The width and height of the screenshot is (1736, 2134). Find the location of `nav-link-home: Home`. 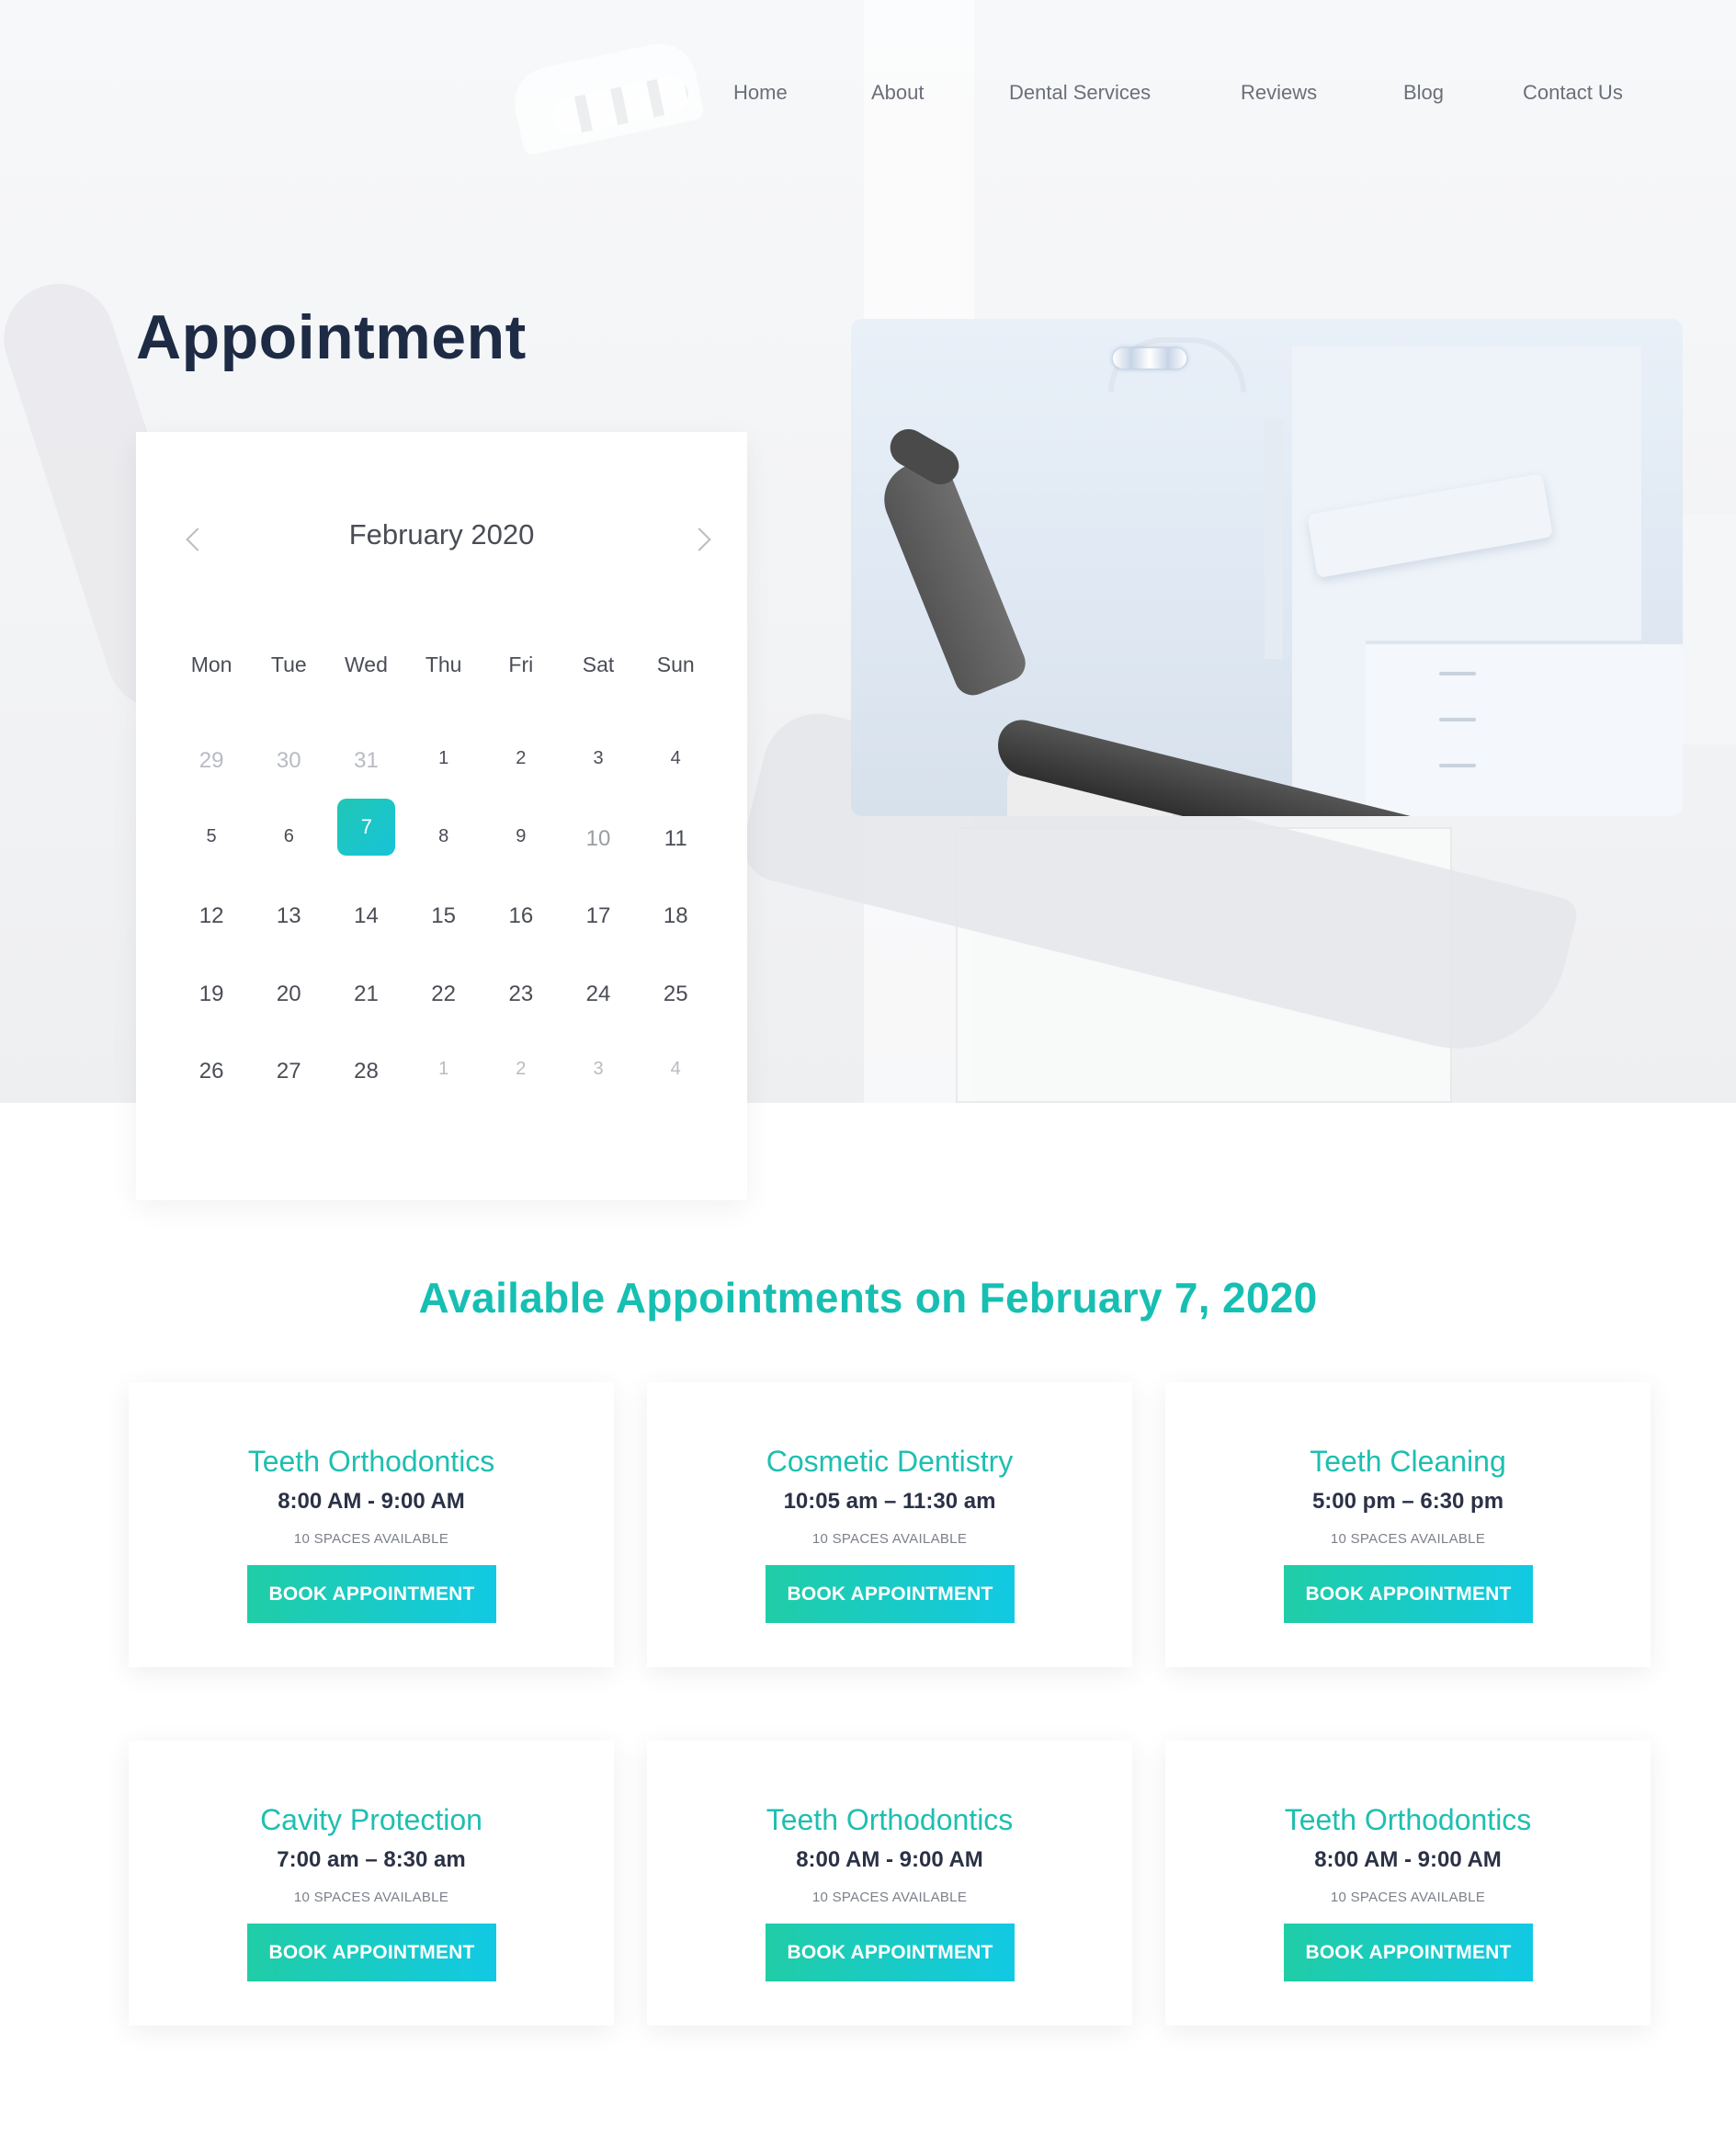

nav-link-home: Home is located at coordinates (760, 93).